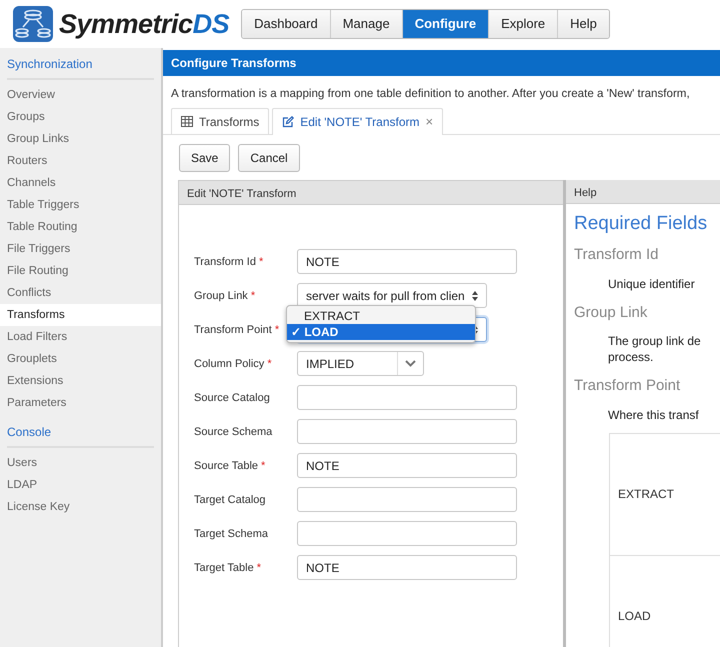  What do you see at coordinates (230, 466) in the screenshot?
I see `field-label: Source Table *` at bounding box center [230, 466].